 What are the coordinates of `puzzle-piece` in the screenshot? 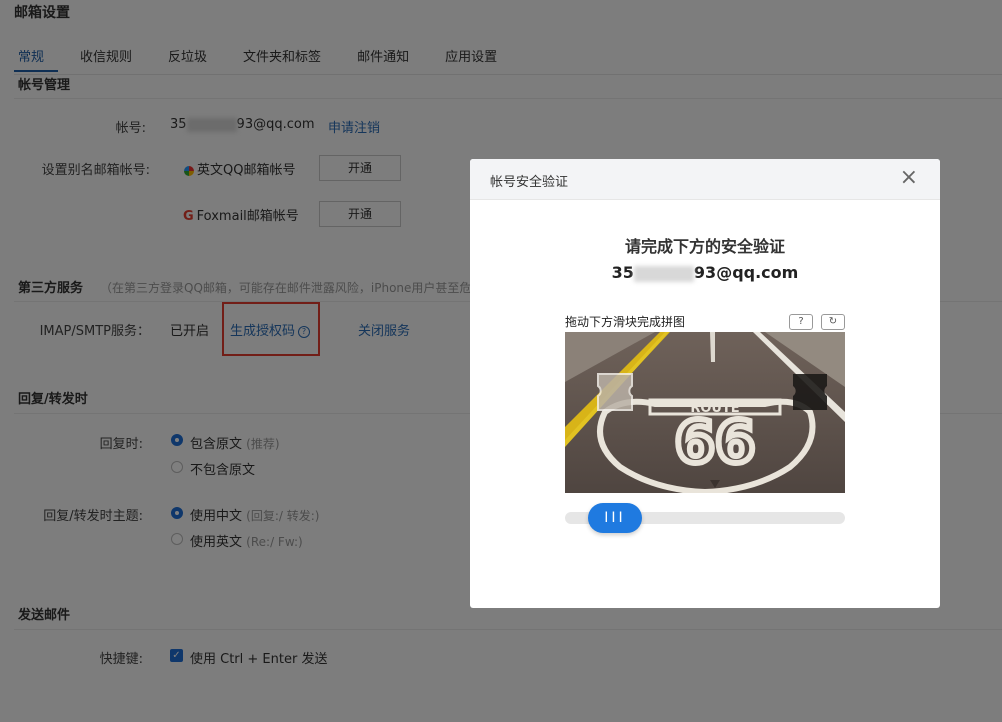 It's located at (615, 392).